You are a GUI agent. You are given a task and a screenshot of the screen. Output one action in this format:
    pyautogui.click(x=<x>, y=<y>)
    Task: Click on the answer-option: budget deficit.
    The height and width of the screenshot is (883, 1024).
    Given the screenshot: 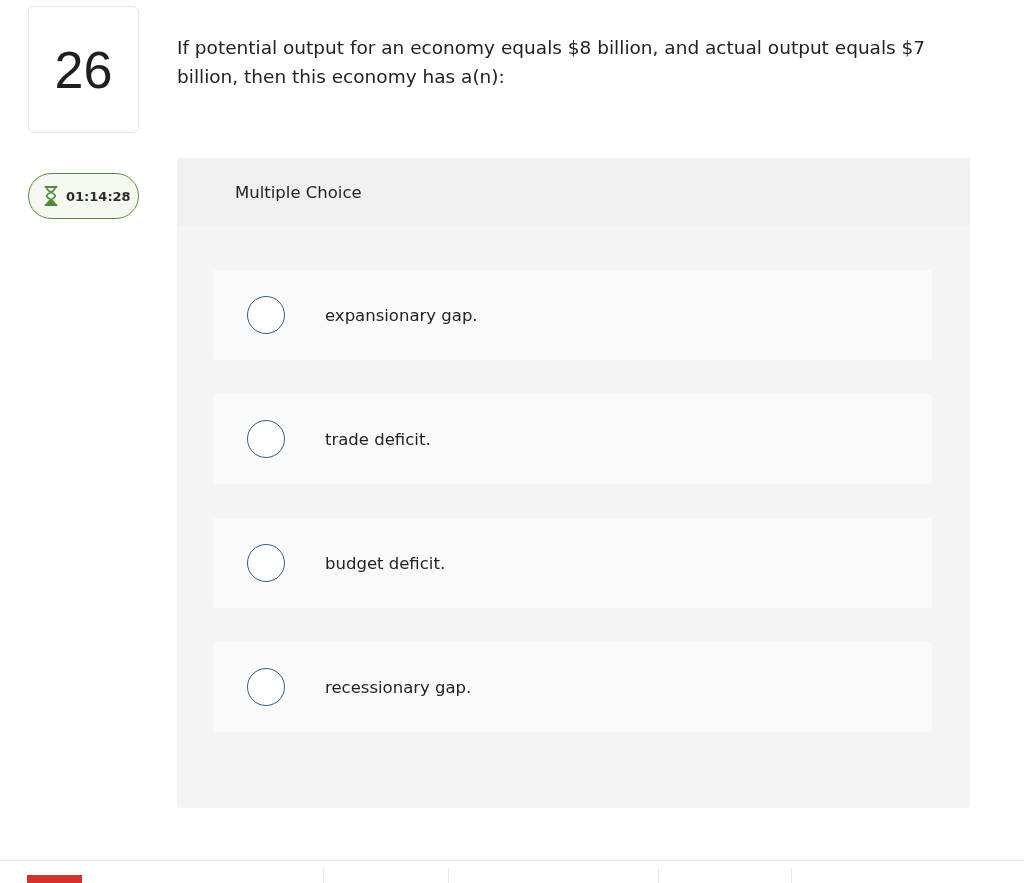 What is the action you would take?
    pyautogui.click(x=572, y=563)
    